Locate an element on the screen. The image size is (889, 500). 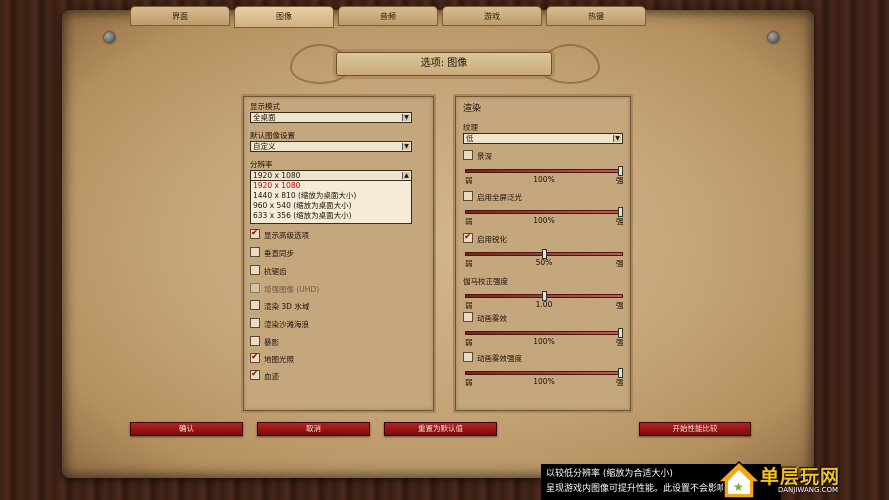
resolution-option: 960 x 540 (缩放为桌面大小) is located at coordinates (331, 206).